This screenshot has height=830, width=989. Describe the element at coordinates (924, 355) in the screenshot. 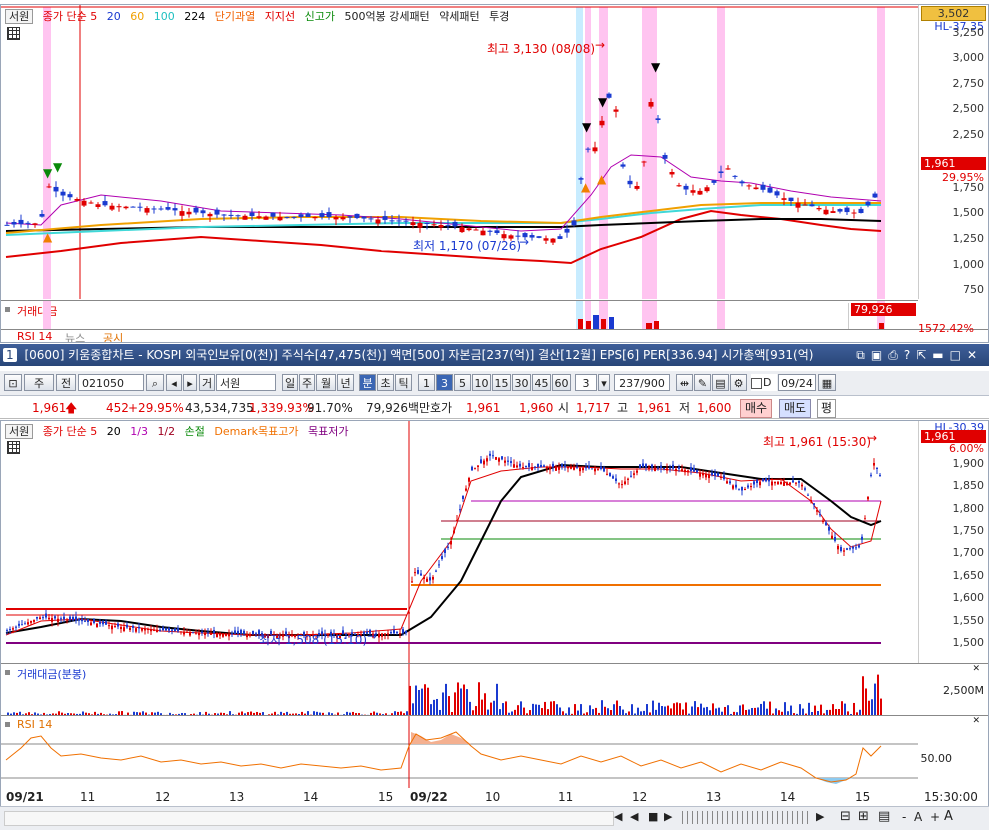

I see `pin-icon: ⇱` at that location.